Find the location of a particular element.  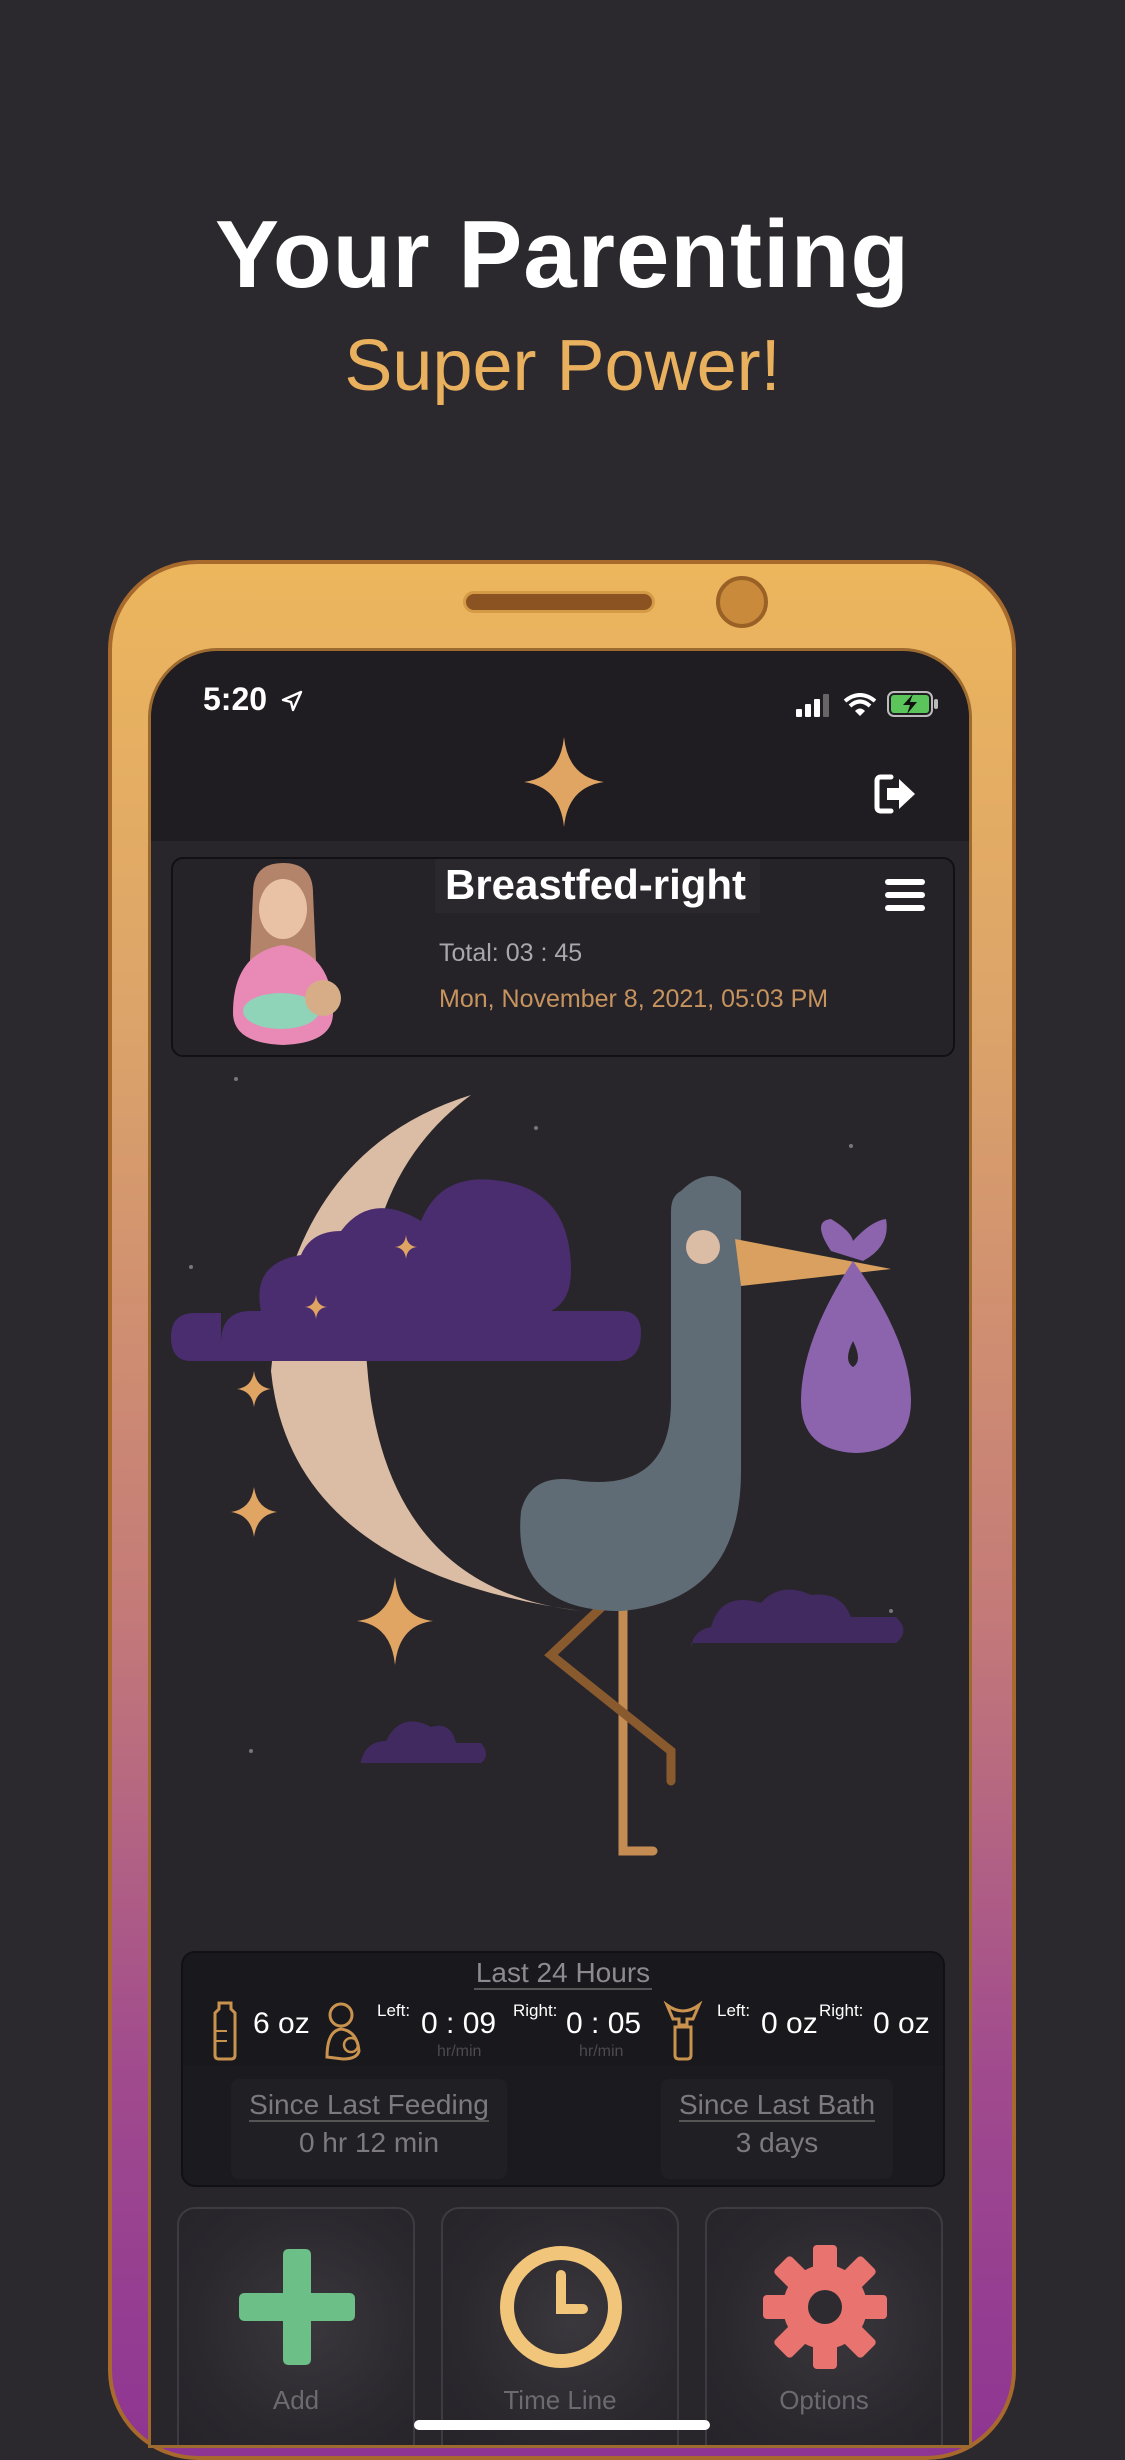

options-button: Options is located at coordinates (824, 2326).